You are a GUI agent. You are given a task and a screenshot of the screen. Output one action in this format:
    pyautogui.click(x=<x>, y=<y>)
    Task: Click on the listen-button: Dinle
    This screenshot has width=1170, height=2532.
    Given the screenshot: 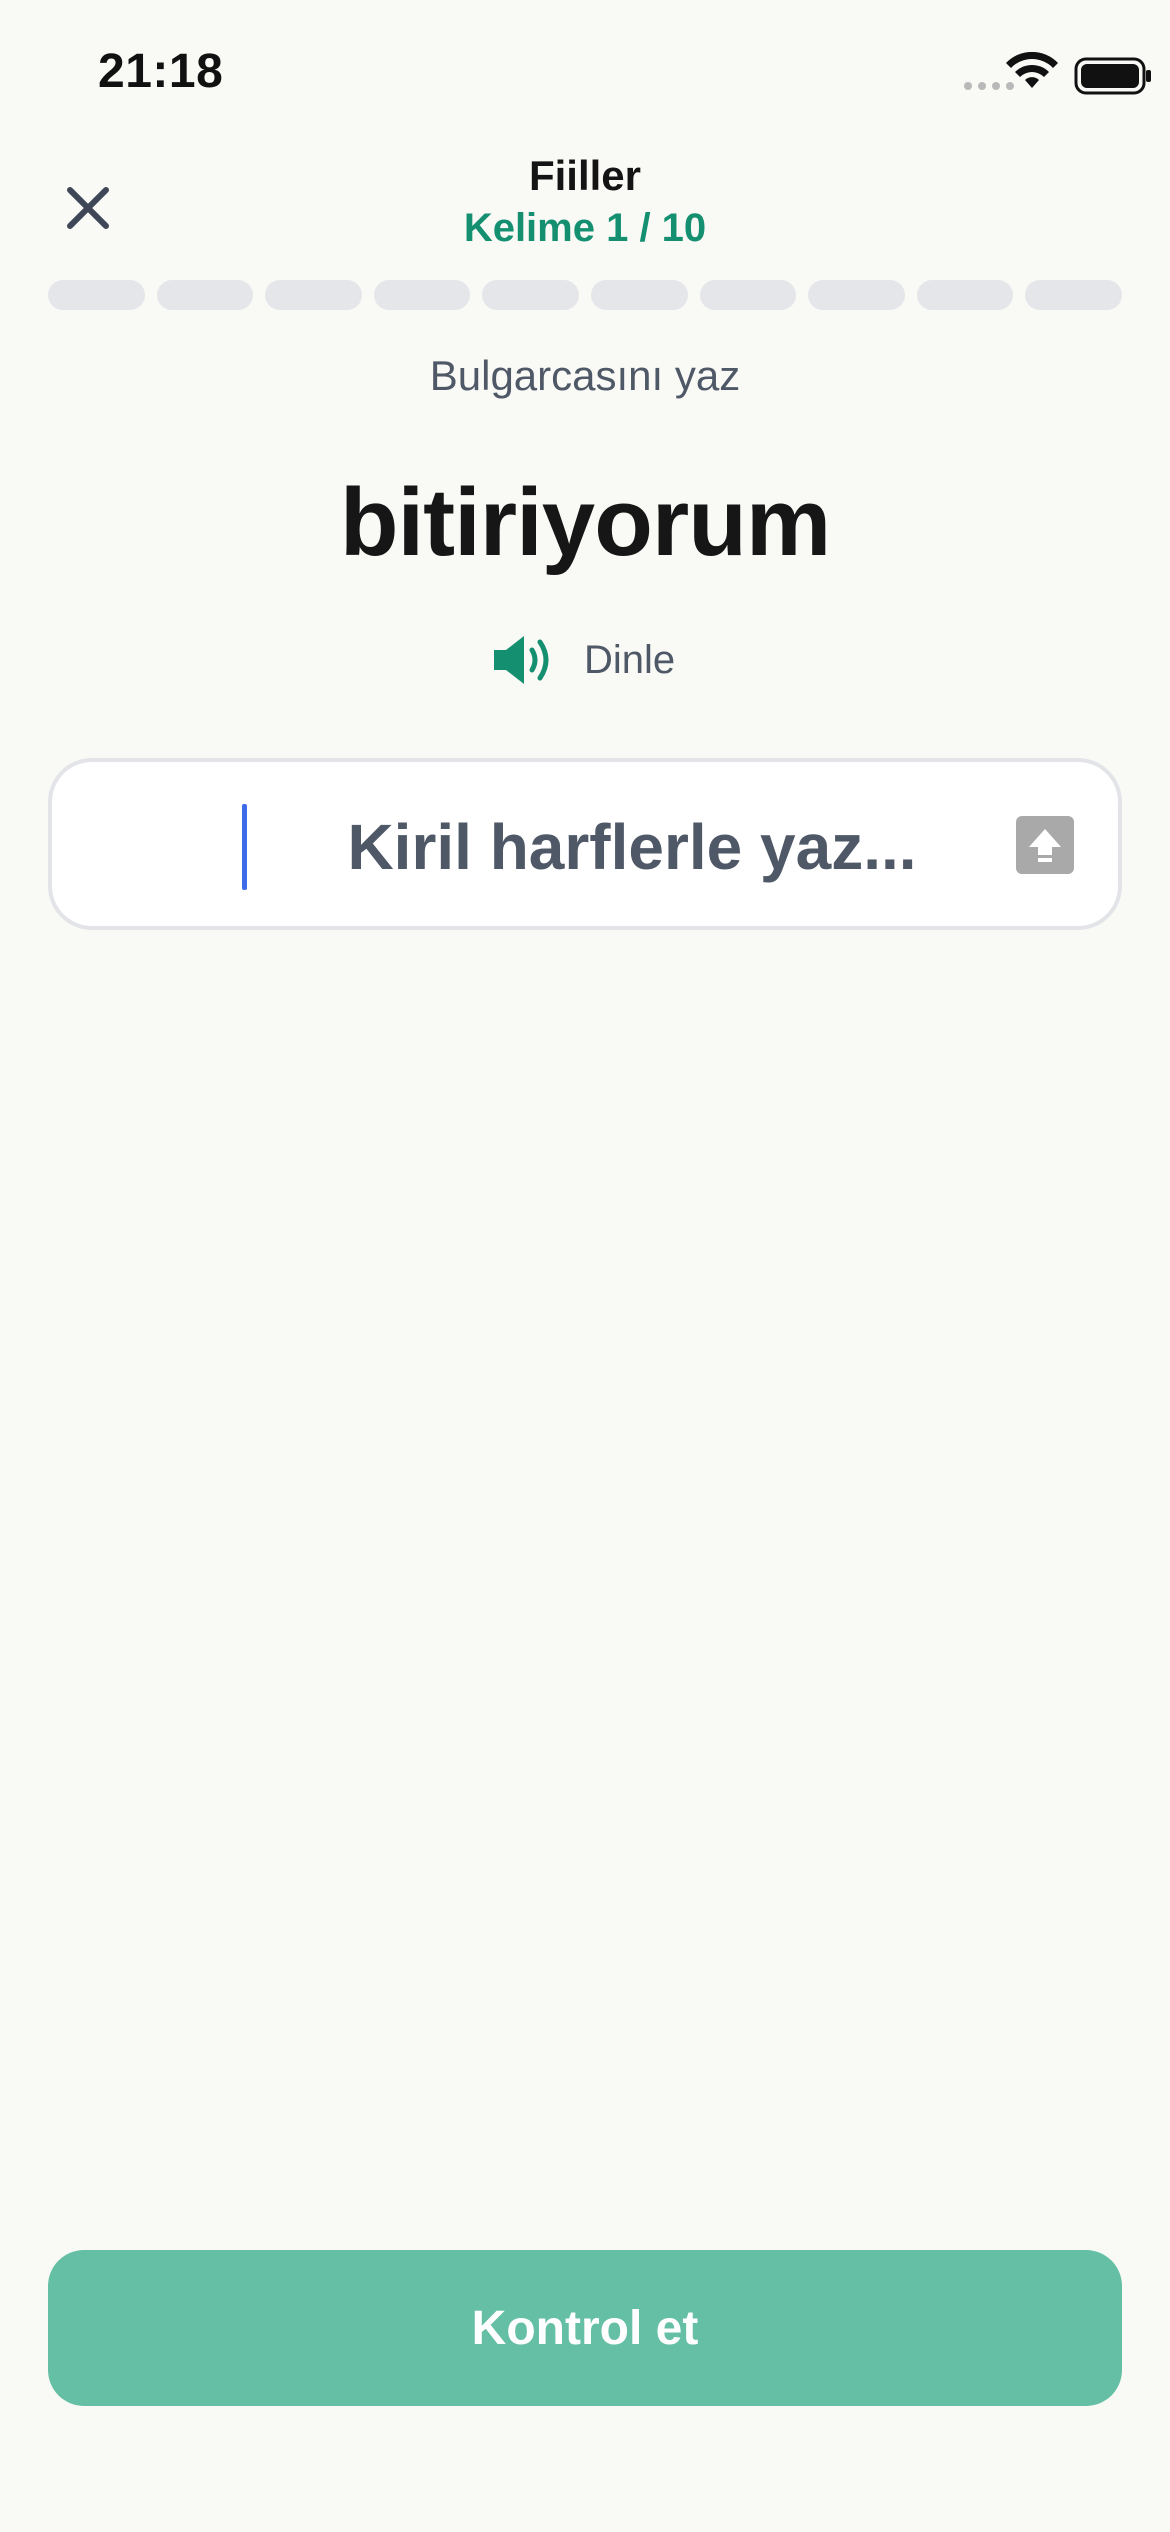 What is the action you would take?
    pyautogui.click(x=582, y=660)
    